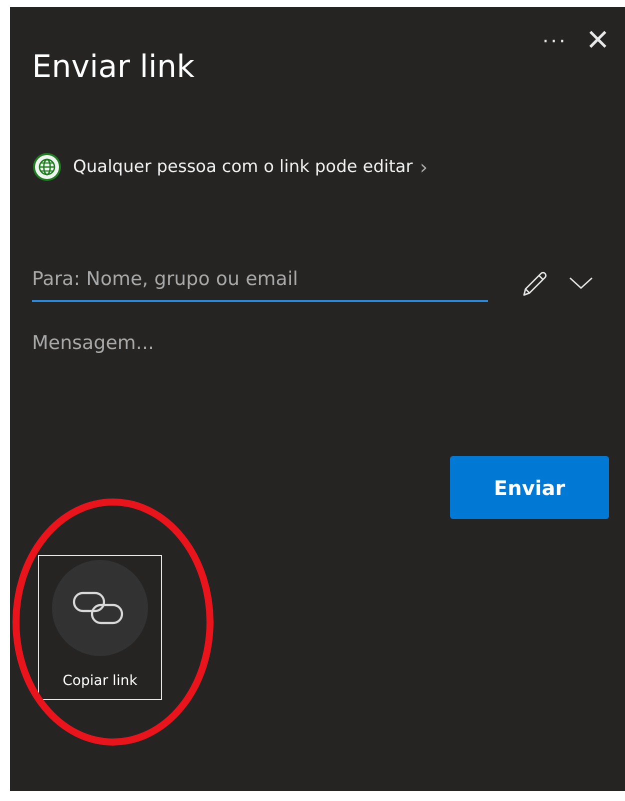 The image size is (625, 801). I want to click on close-button: ×, so click(597, 40).